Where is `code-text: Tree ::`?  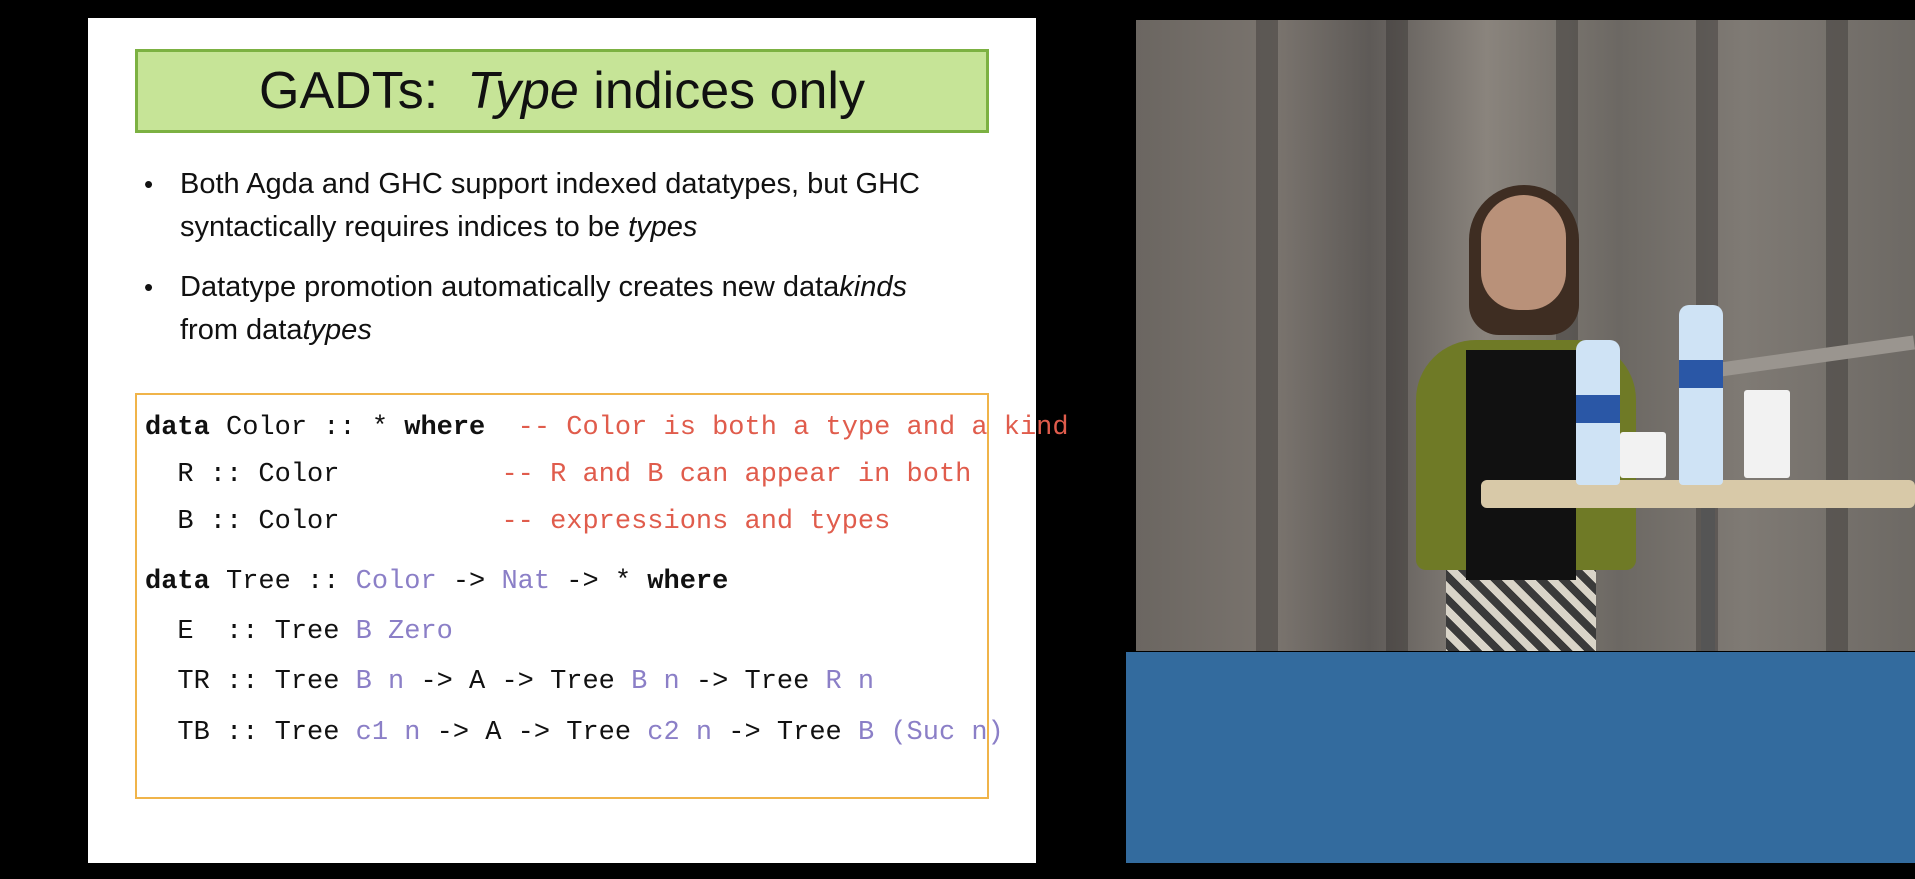 code-text: Tree :: is located at coordinates (282, 582).